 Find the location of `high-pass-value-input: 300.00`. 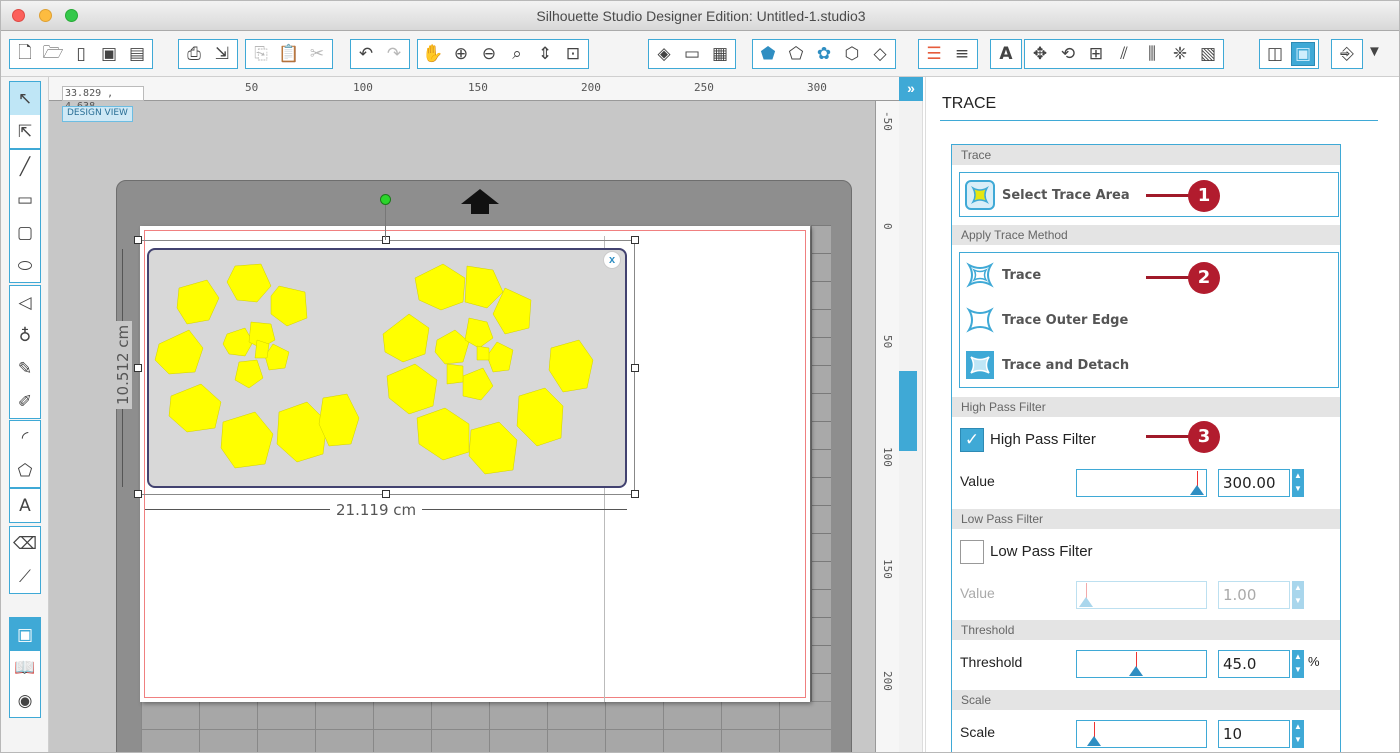

high-pass-value-input: 300.00 is located at coordinates (1254, 483).